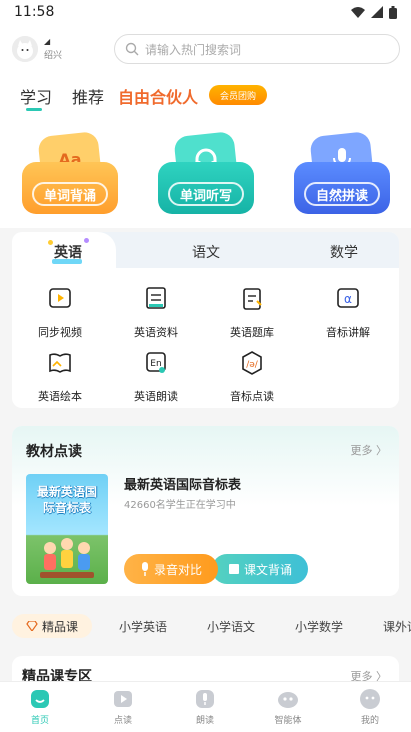  I want to click on phonetic-icon: α, so click(348, 298).